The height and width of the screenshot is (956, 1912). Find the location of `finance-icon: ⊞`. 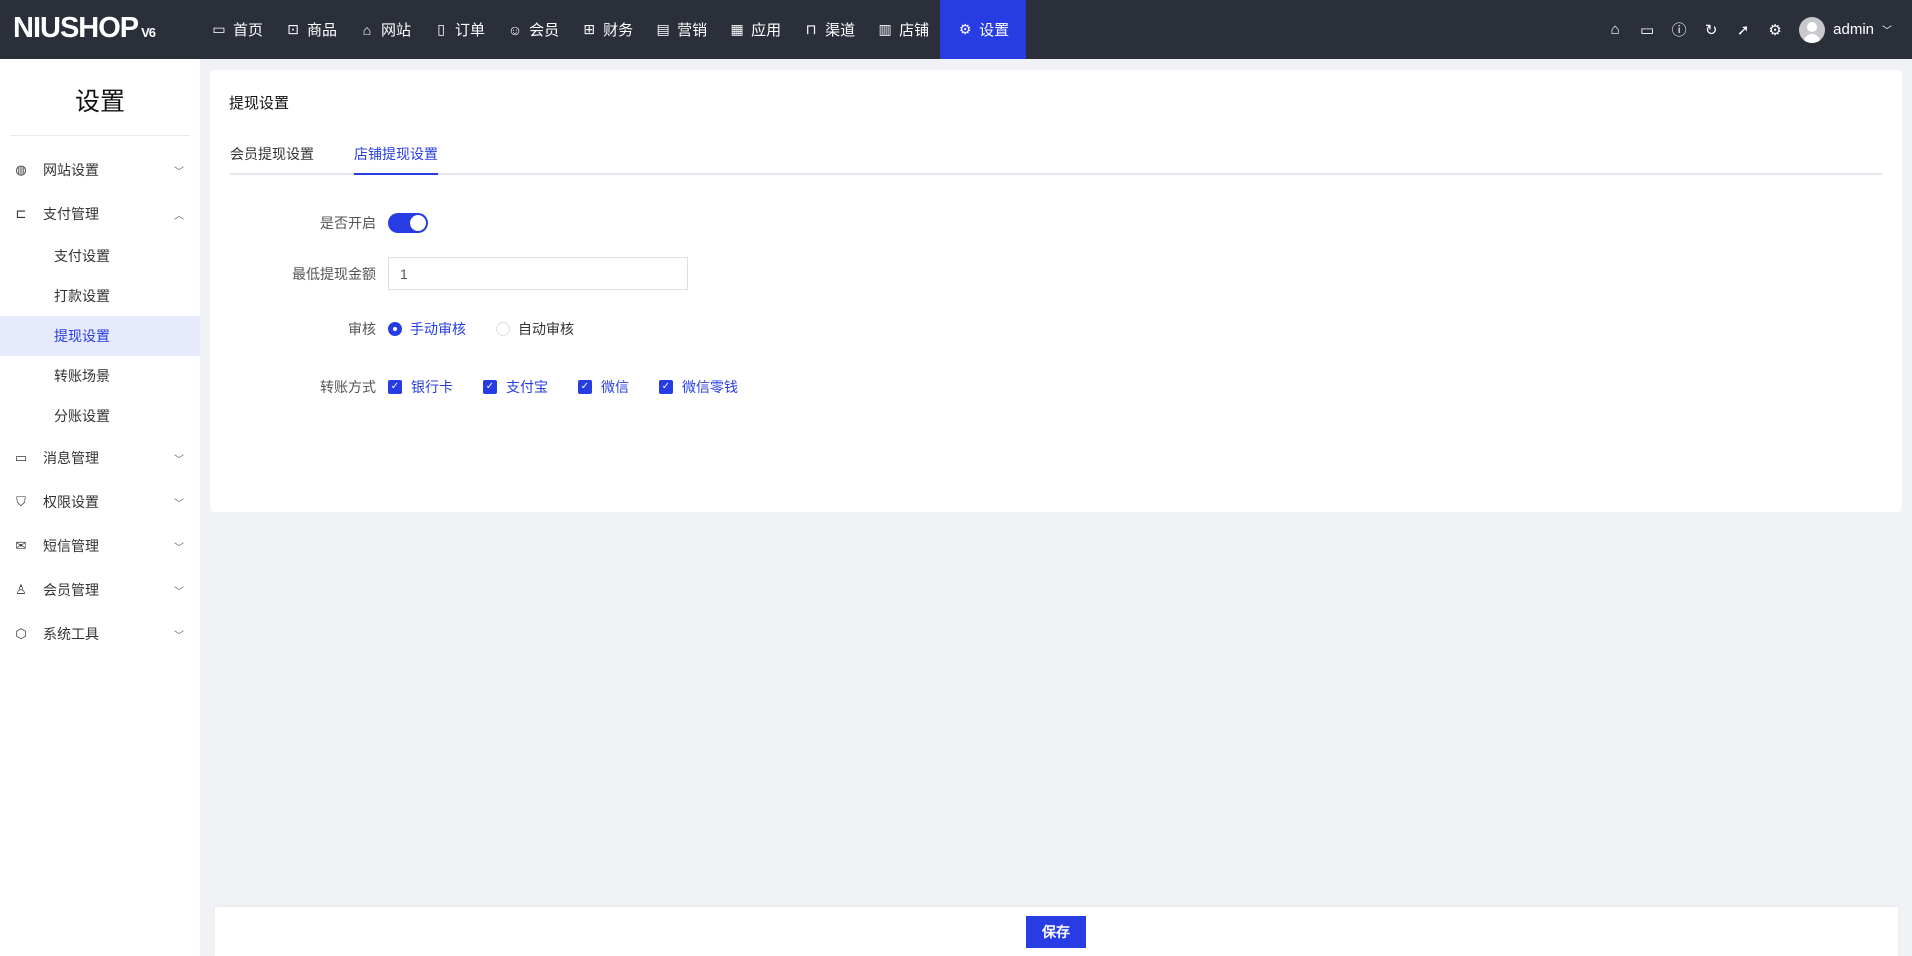

finance-icon: ⊞ is located at coordinates (589, 29).